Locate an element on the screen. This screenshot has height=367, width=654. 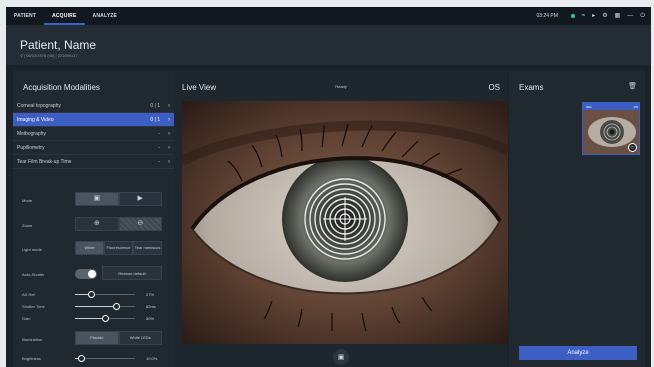
as-ref-slider is located at coordinates (105, 294).